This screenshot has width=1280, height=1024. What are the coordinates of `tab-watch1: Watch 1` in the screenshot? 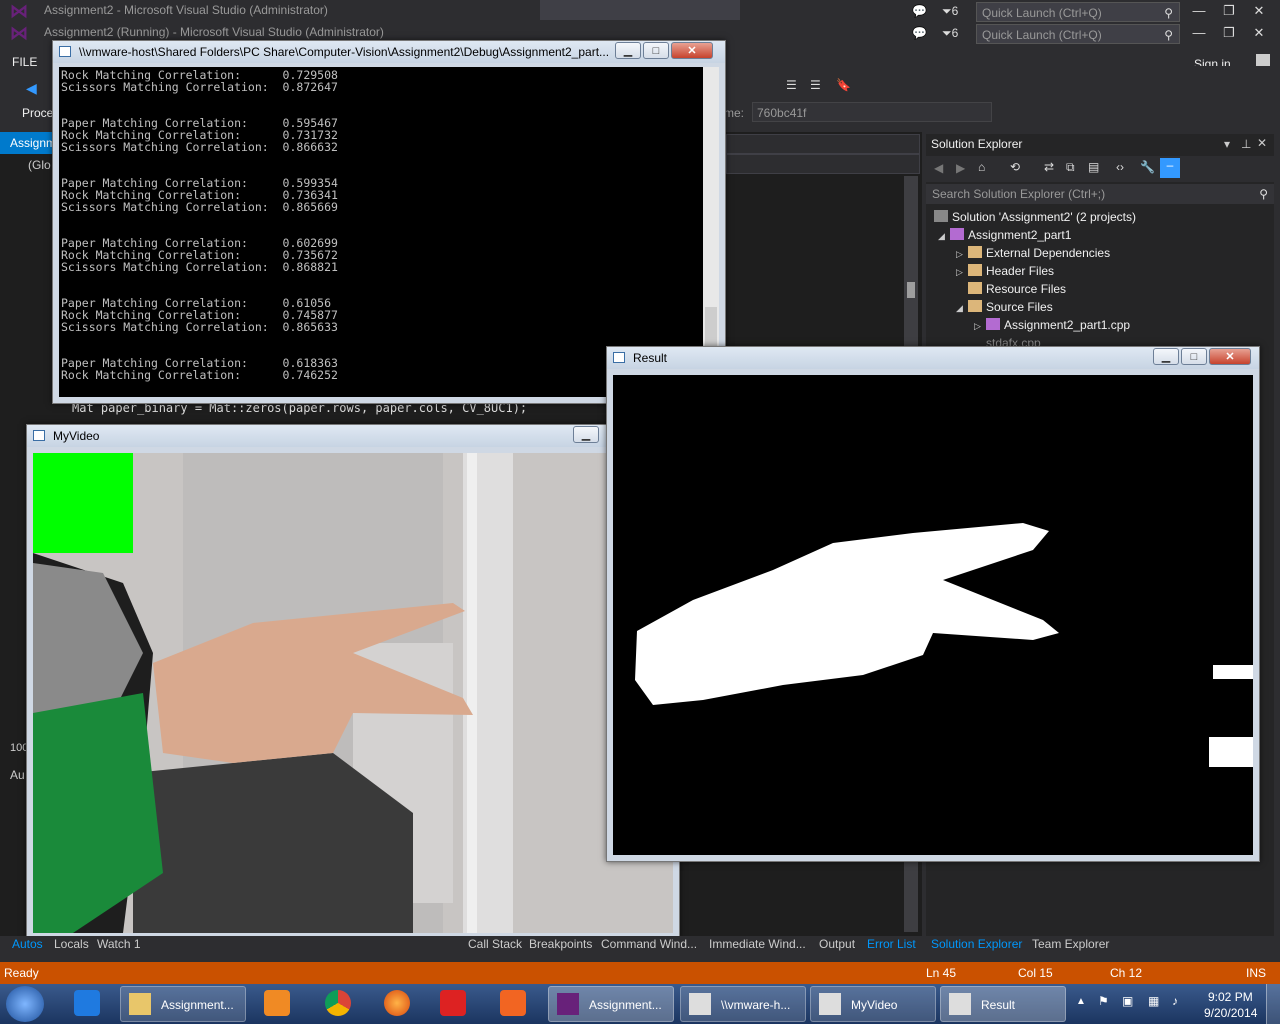 It's located at (119, 944).